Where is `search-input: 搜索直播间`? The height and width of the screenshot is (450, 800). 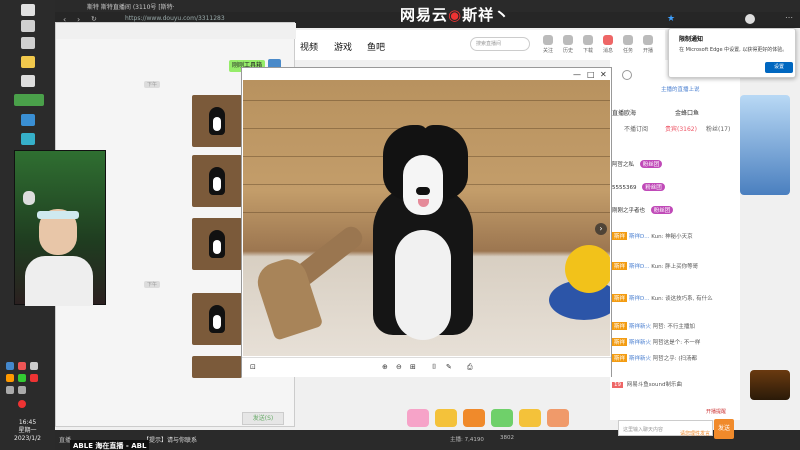
search-input: 搜索直播间 is located at coordinates (500, 44).